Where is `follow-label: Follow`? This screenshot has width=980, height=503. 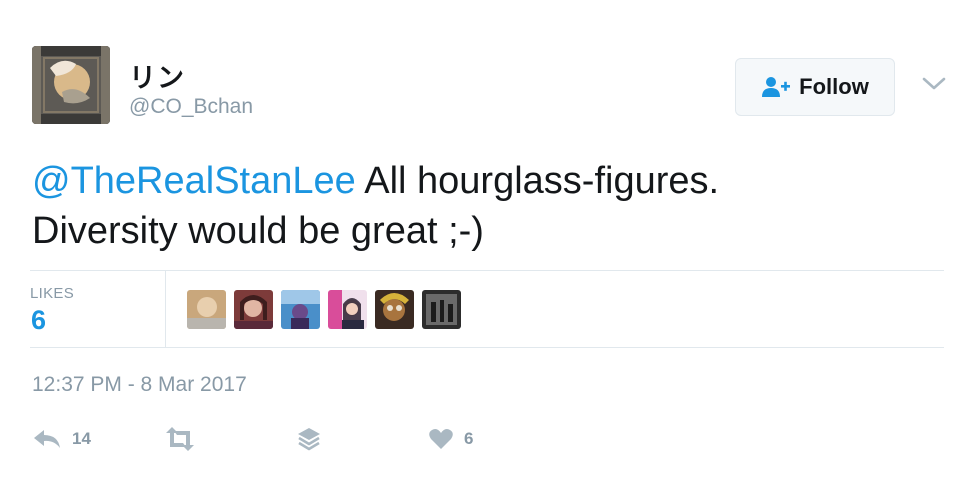
follow-label: Follow is located at coordinates (834, 86).